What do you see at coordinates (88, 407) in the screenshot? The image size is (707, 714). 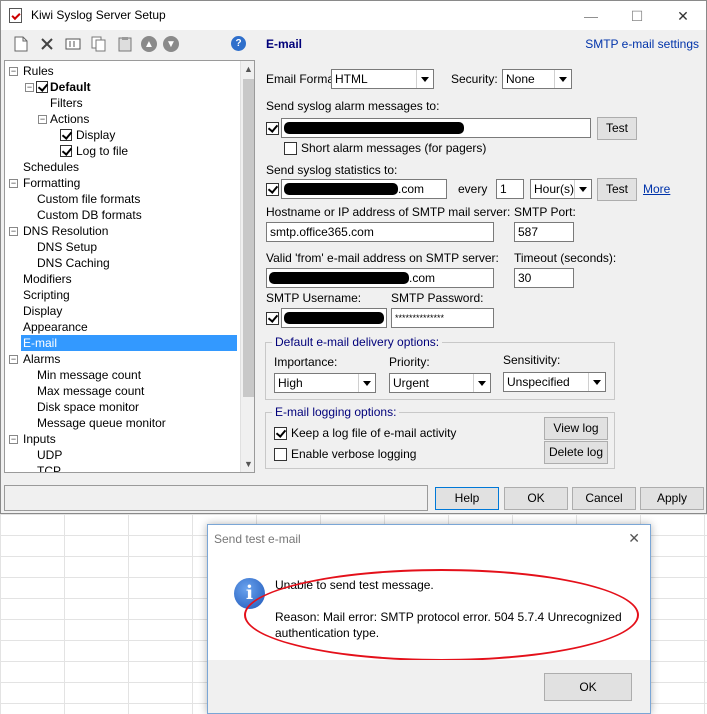 I see `tree-item-disk-space-monitor: Disk space monitor` at bounding box center [88, 407].